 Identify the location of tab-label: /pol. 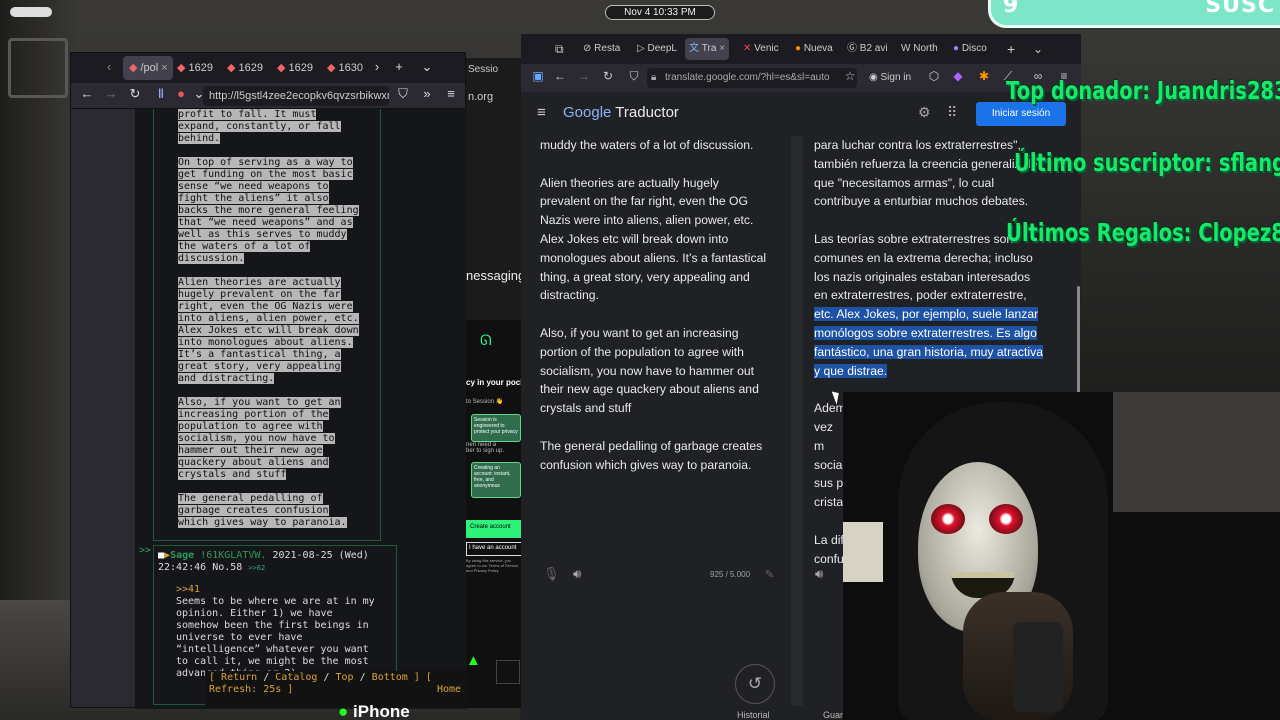
(149, 68).